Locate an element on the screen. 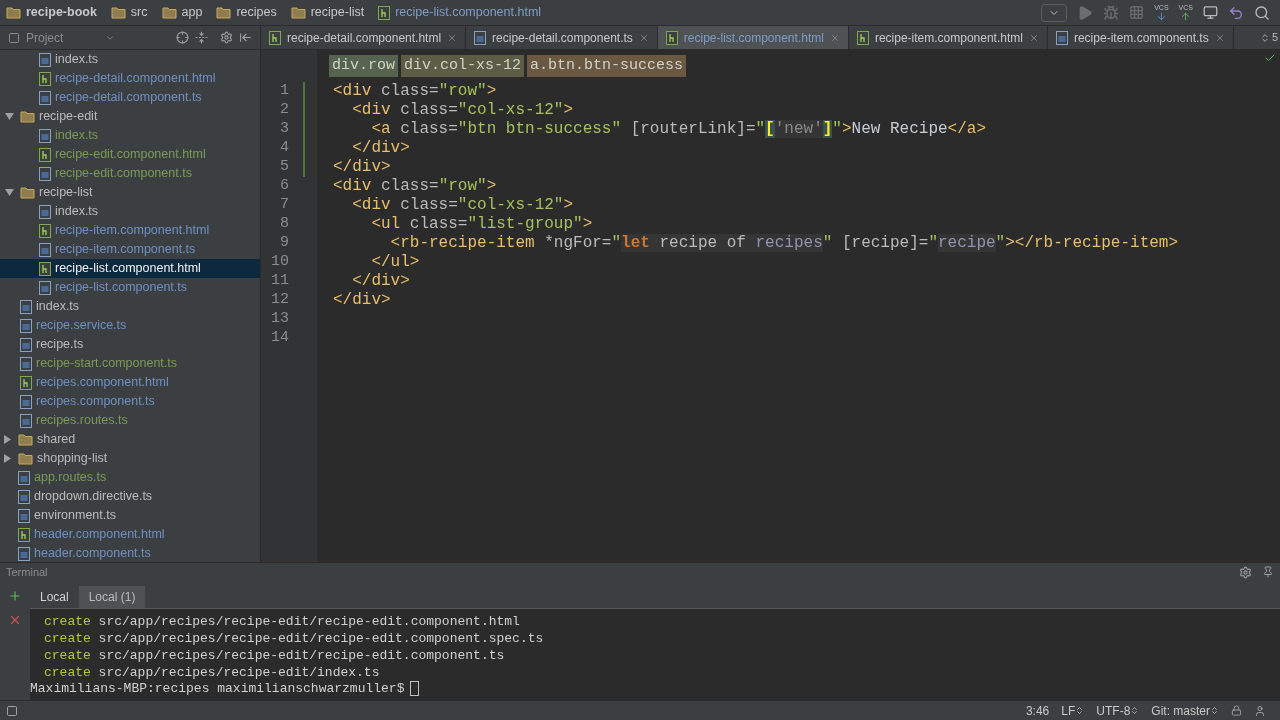 Image resolution: width=1280 pixels, height=720 pixels. tree-item: dropdown.directive.ts is located at coordinates (130, 496).